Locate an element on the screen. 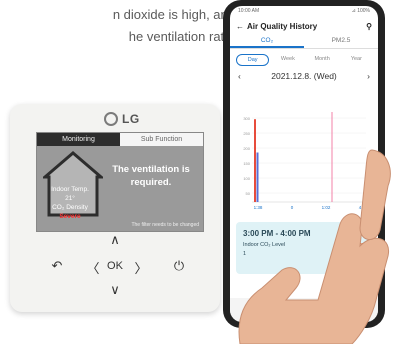  back-arrow-icon: ← is located at coordinates (240, 26).